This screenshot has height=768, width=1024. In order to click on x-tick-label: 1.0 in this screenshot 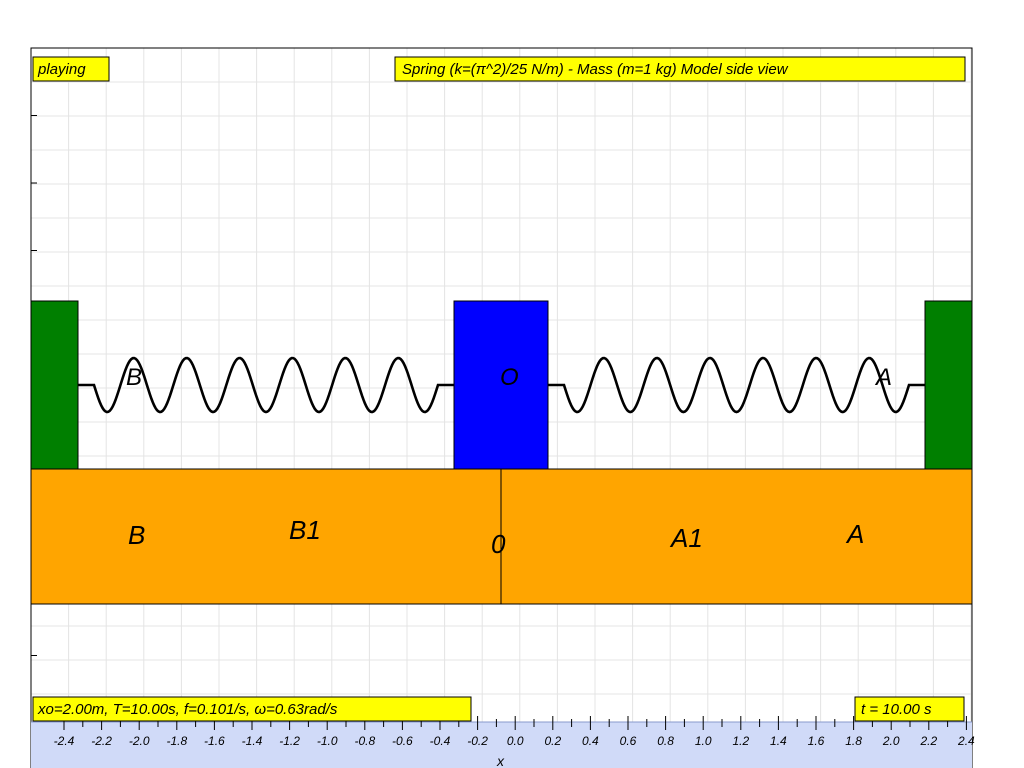, I will do `click(703, 741)`.